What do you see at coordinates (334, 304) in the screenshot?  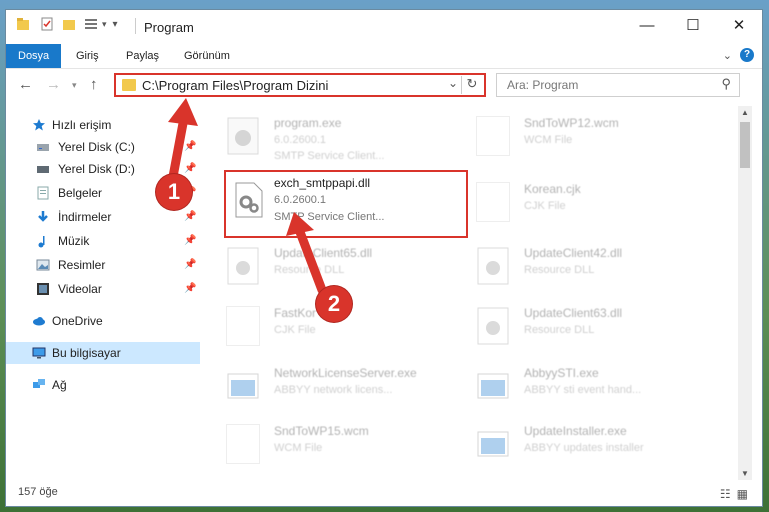 I see `step-badge-2: 2` at bounding box center [334, 304].